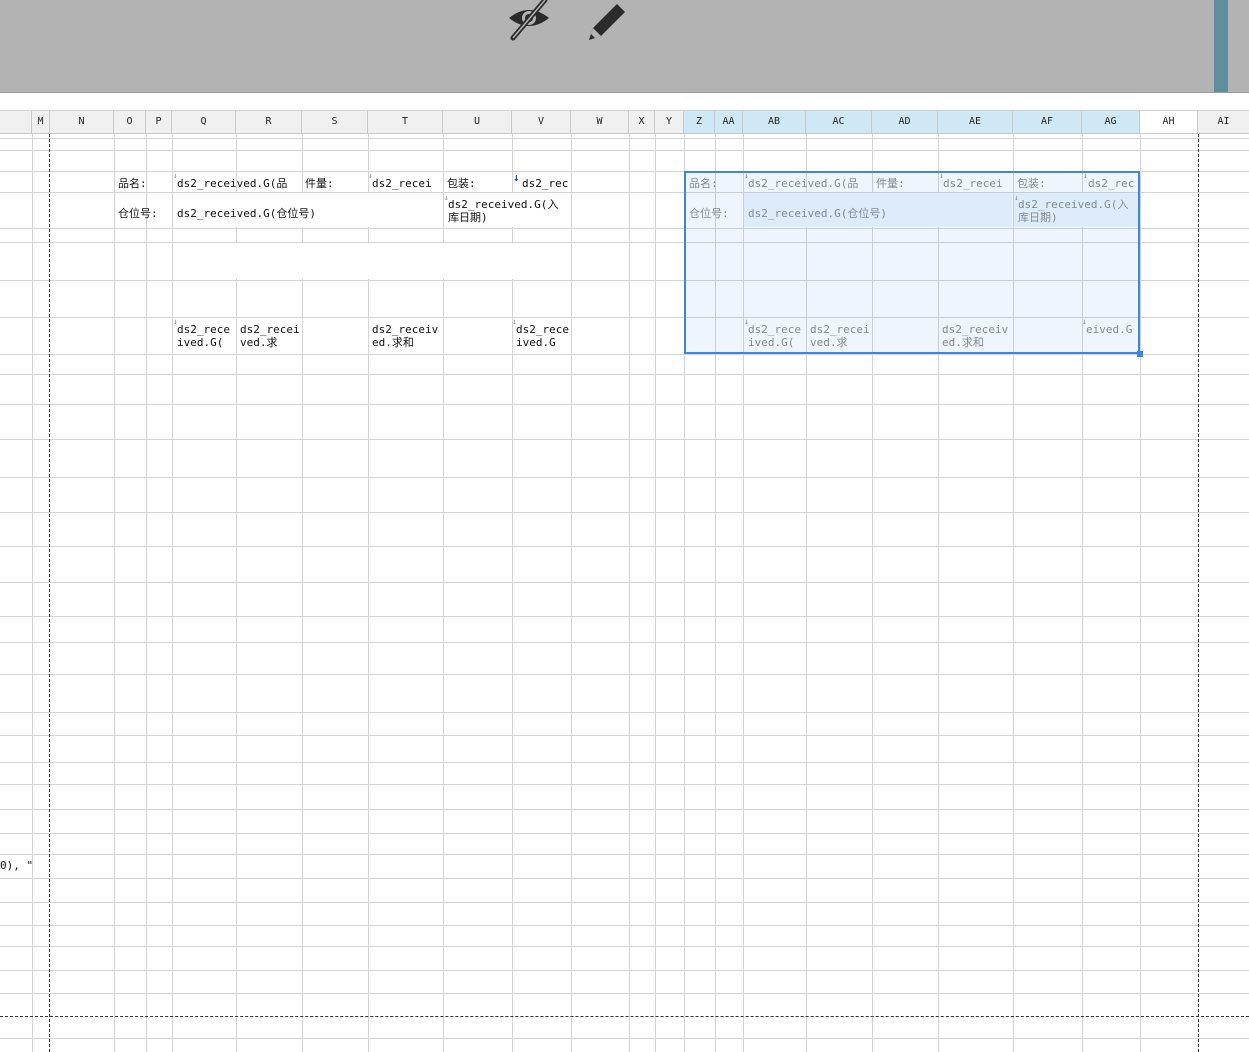 This screenshot has height=1052, width=1249. Describe the element at coordinates (624, 102) in the screenshot. I see `formula-bar-spacer` at that location.